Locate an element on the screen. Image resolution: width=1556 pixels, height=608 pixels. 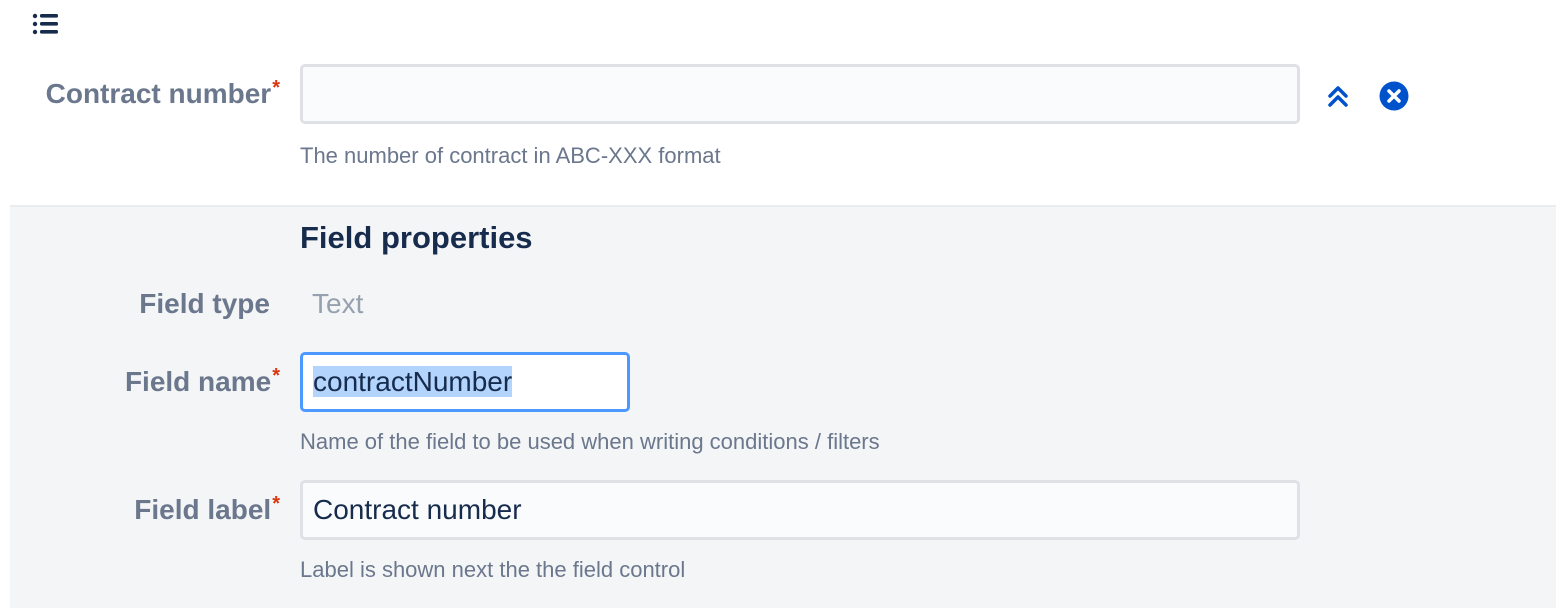
field-type-label: Field type is located at coordinates (204, 303).